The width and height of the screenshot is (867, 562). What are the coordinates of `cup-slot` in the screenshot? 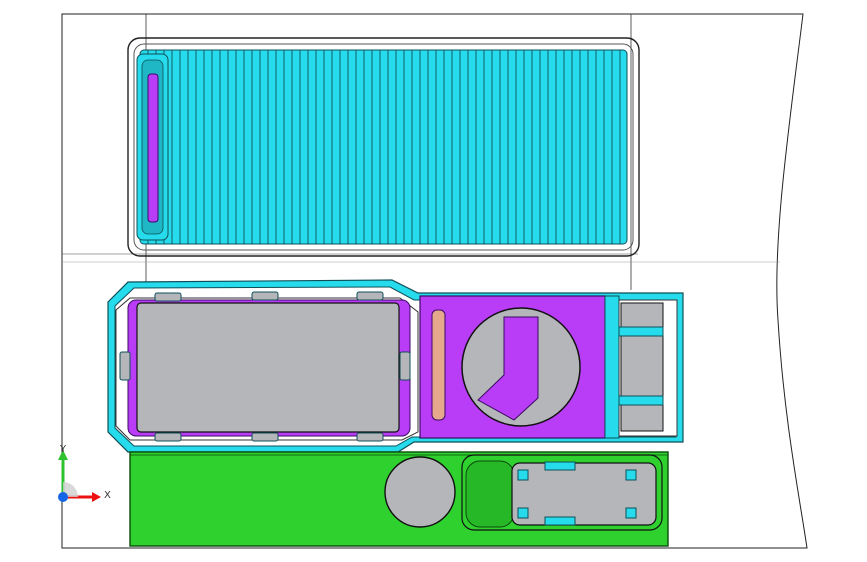 It's located at (438, 365).